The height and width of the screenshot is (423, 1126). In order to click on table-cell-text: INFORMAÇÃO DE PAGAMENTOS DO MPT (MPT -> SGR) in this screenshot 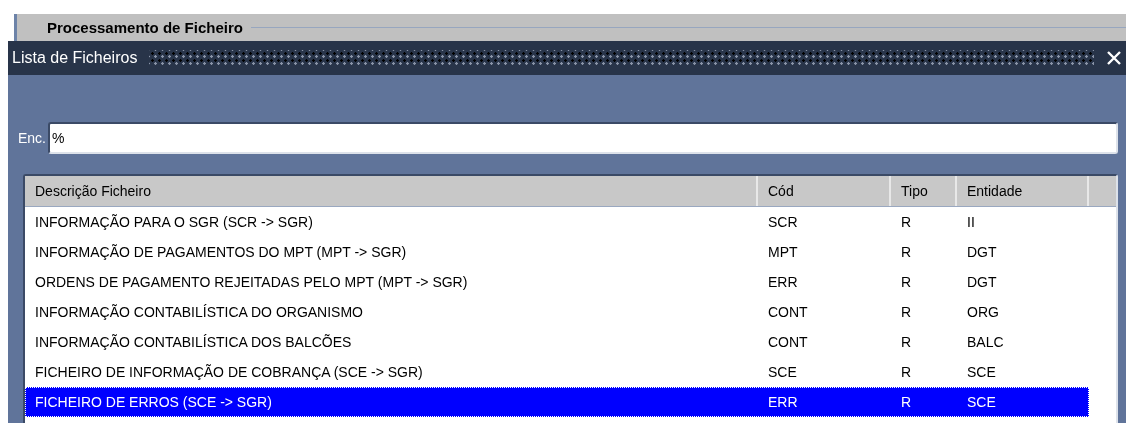, I will do `click(221, 252)`.